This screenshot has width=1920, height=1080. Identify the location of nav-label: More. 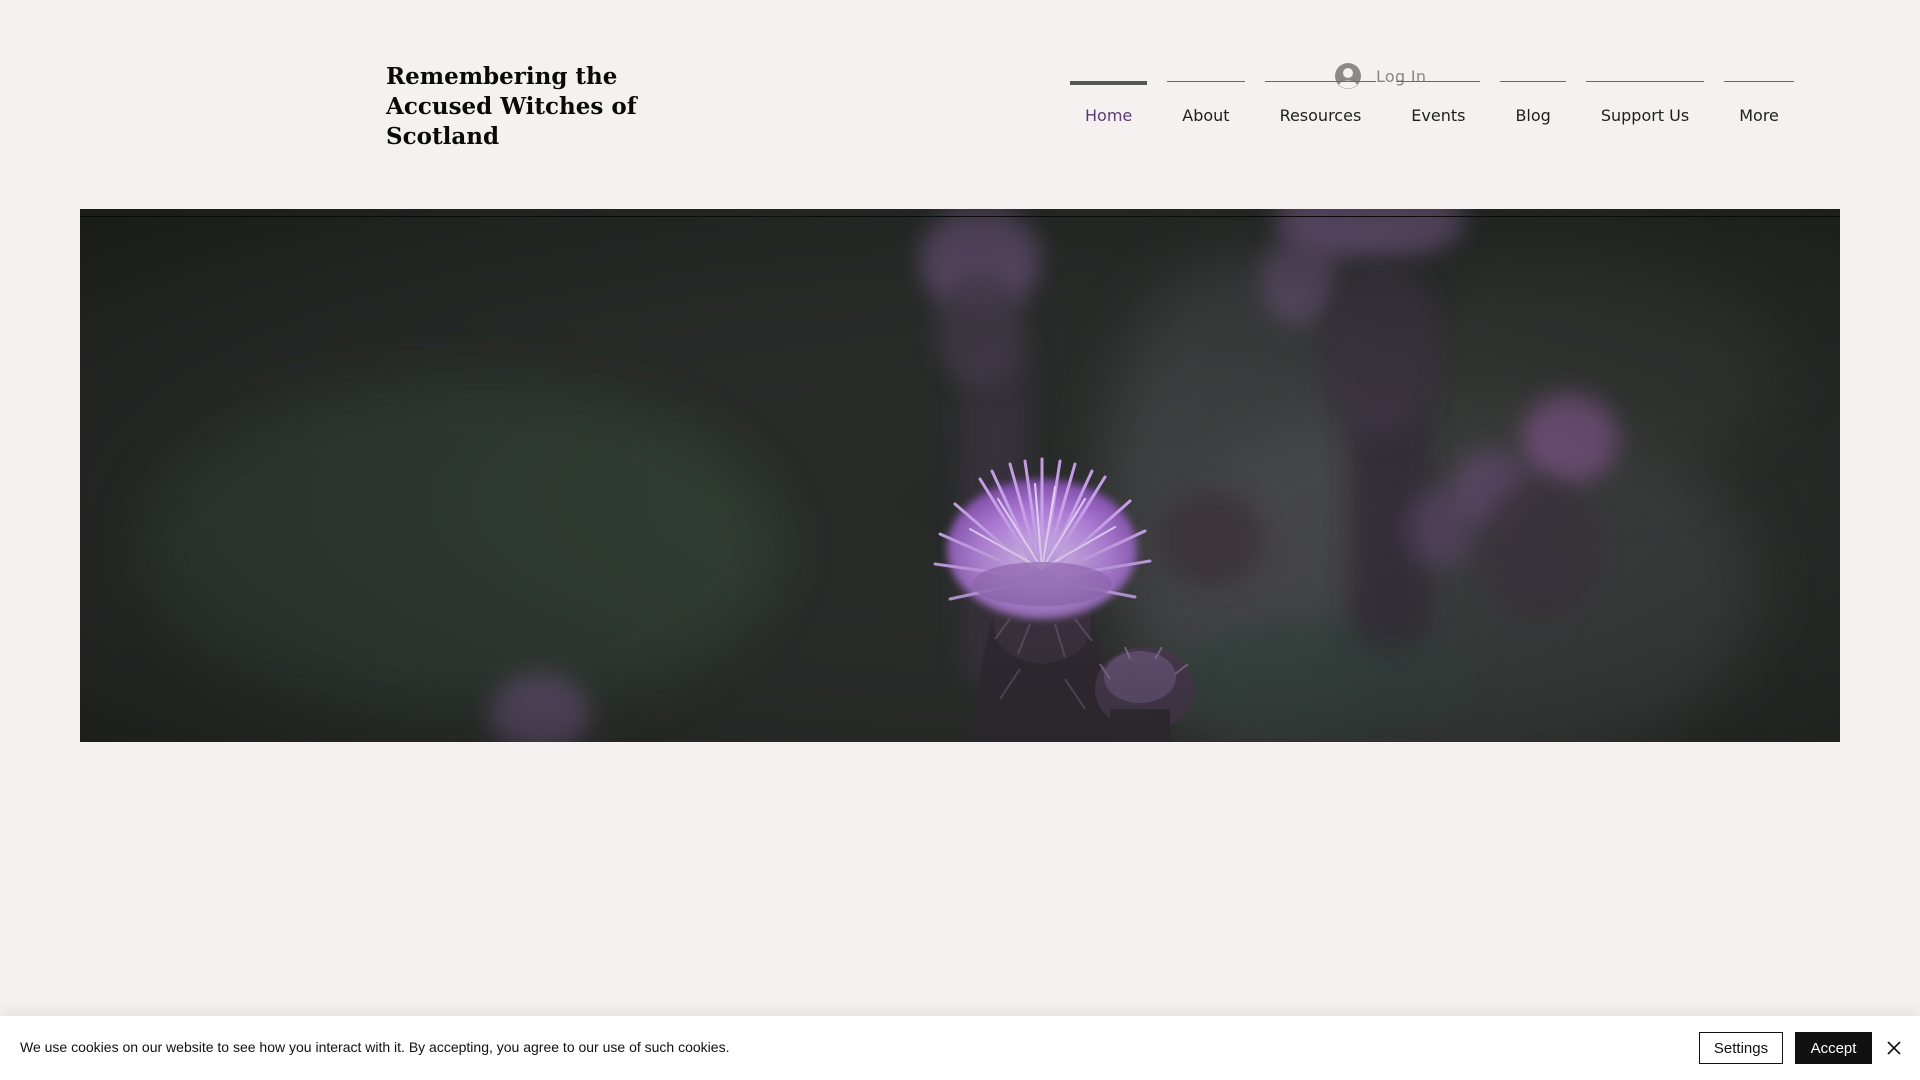
(1759, 115).